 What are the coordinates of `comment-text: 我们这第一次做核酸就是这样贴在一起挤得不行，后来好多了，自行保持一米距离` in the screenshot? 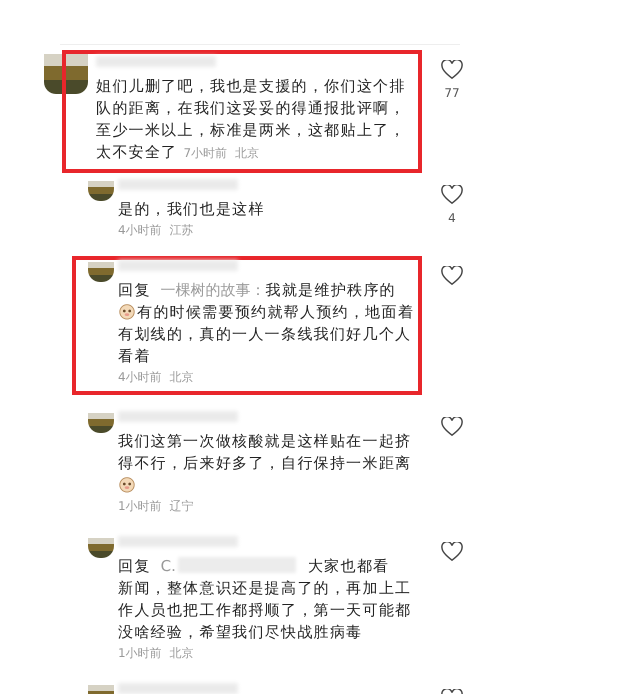 It's located at (265, 452).